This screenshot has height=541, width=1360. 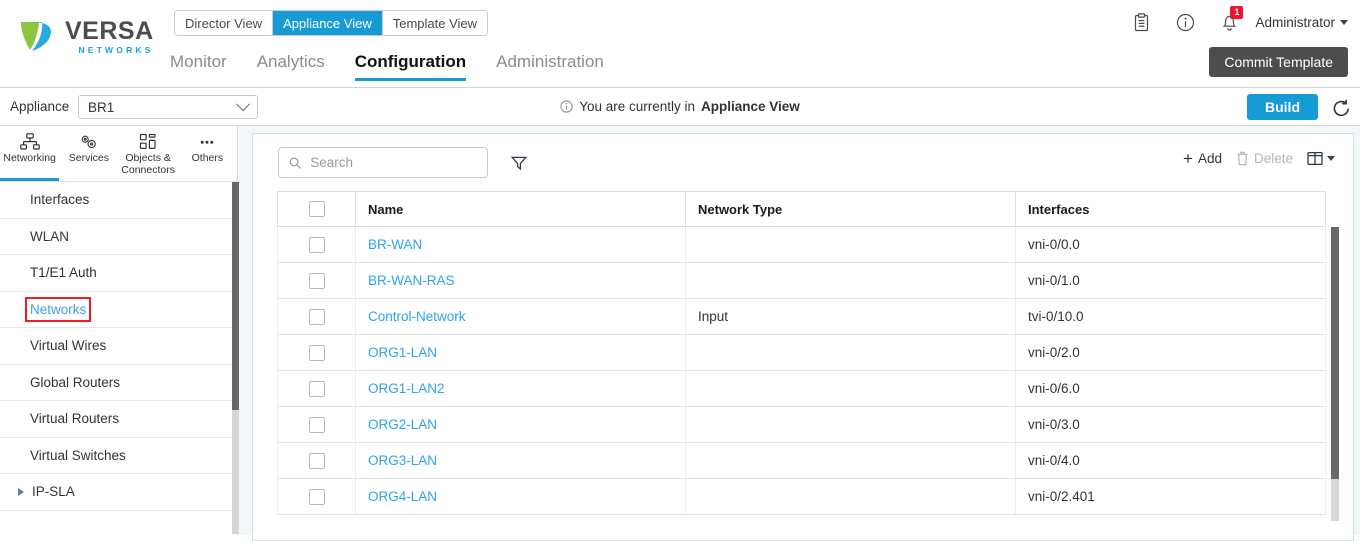 I want to click on info-icon, so click(x=1185, y=22).